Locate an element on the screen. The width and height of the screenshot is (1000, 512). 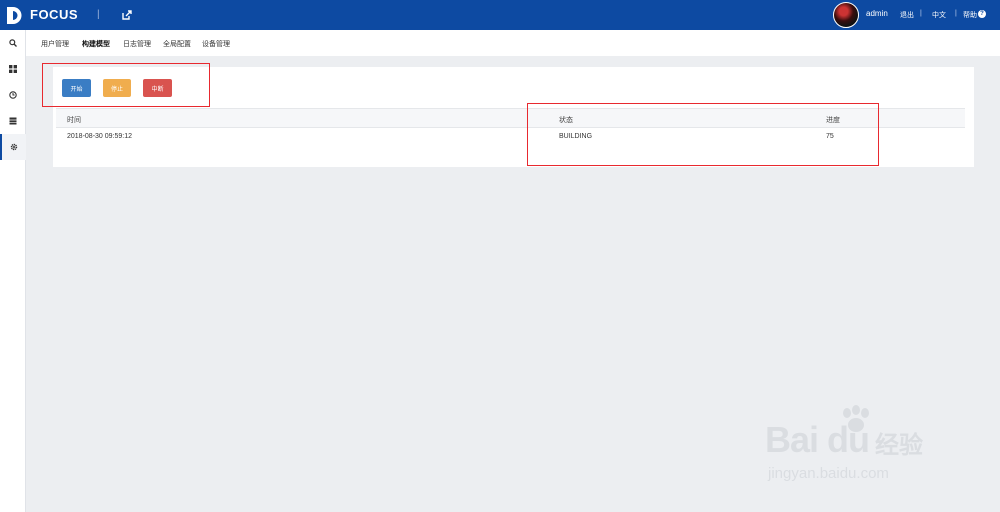
secondary-nav: 用户管理 构建模型 日志管理 全局配置 设备管理 is located at coordinates (513, 43).